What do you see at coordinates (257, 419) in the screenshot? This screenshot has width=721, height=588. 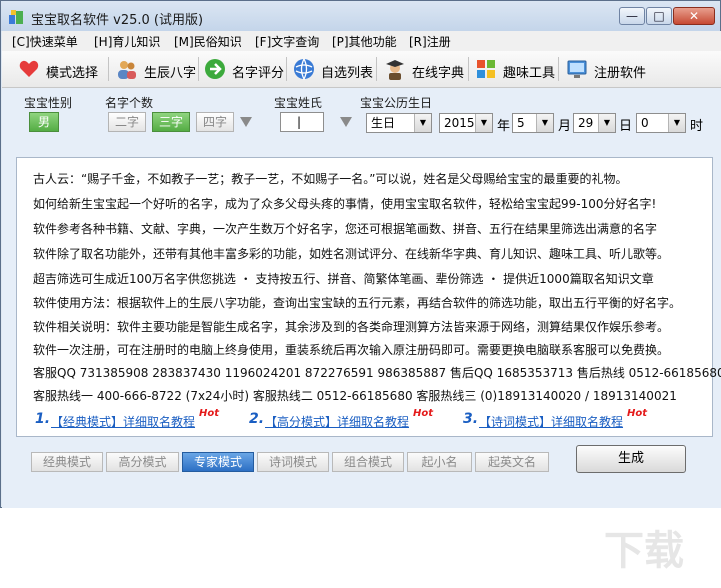 I see `tutorial-2-number: 2.` at bounding box center [257, 419].